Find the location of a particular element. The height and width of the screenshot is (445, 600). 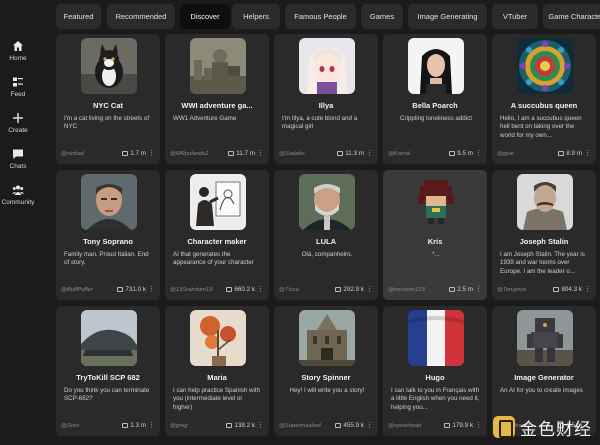

watermark-logo-icon is located at coordinates (504, 427).